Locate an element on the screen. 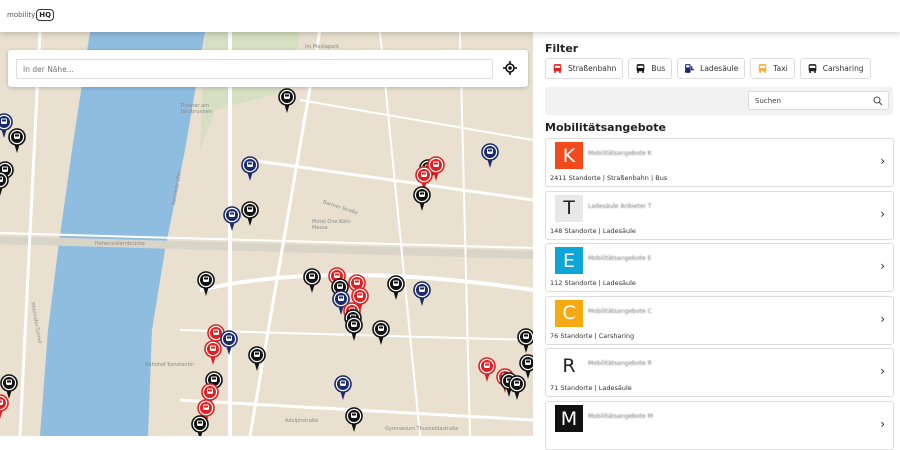  chip-label: Ladesäule is located at coordinates (719, 68).